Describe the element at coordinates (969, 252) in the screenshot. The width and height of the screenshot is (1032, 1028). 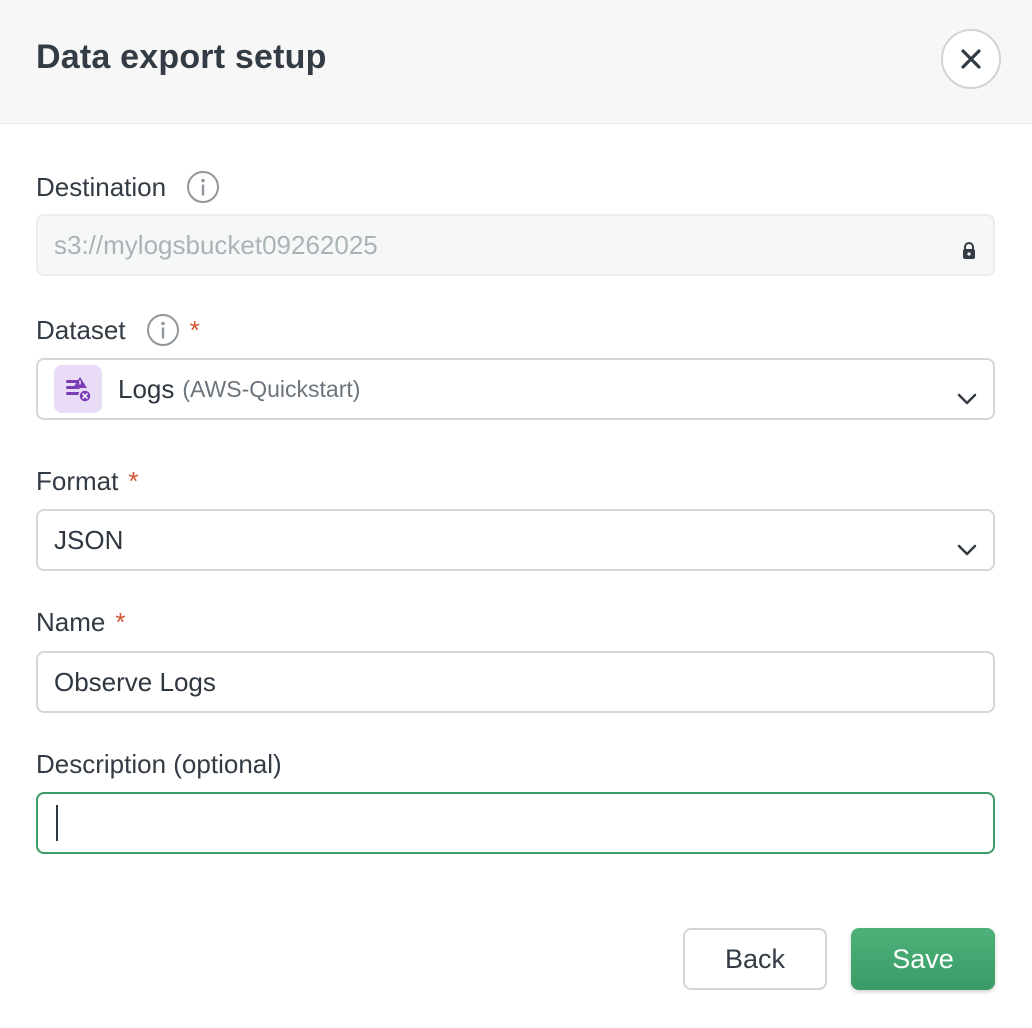
I see `lock-icon` at that location.